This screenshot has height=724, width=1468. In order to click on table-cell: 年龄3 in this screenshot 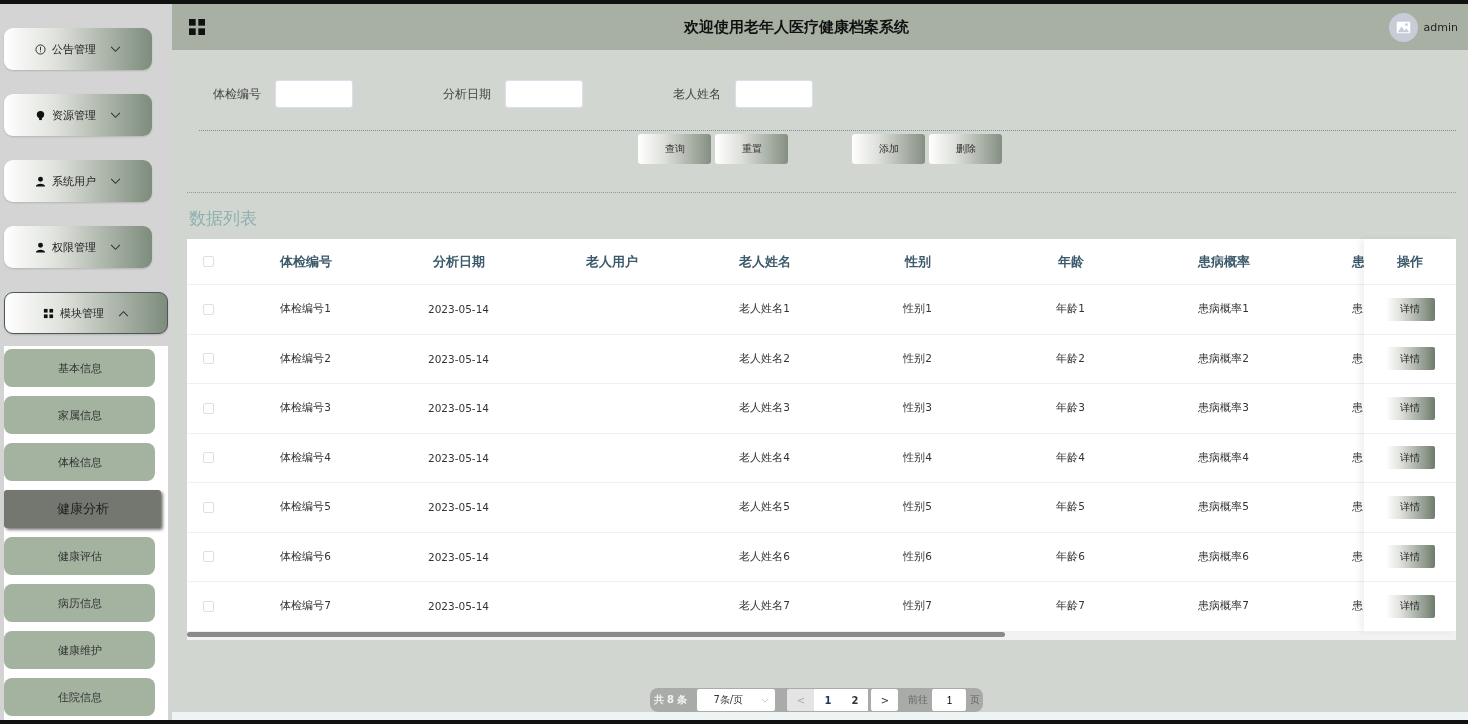, I will do `click(1070, 408)`.